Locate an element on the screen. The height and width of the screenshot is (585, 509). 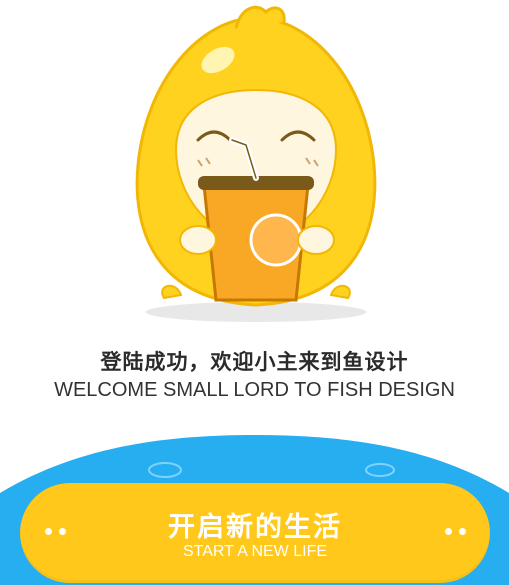
welcome-title-cn: 登陆成功，欢迎小主来到鱼设计 is located at coordinates (254, 362).